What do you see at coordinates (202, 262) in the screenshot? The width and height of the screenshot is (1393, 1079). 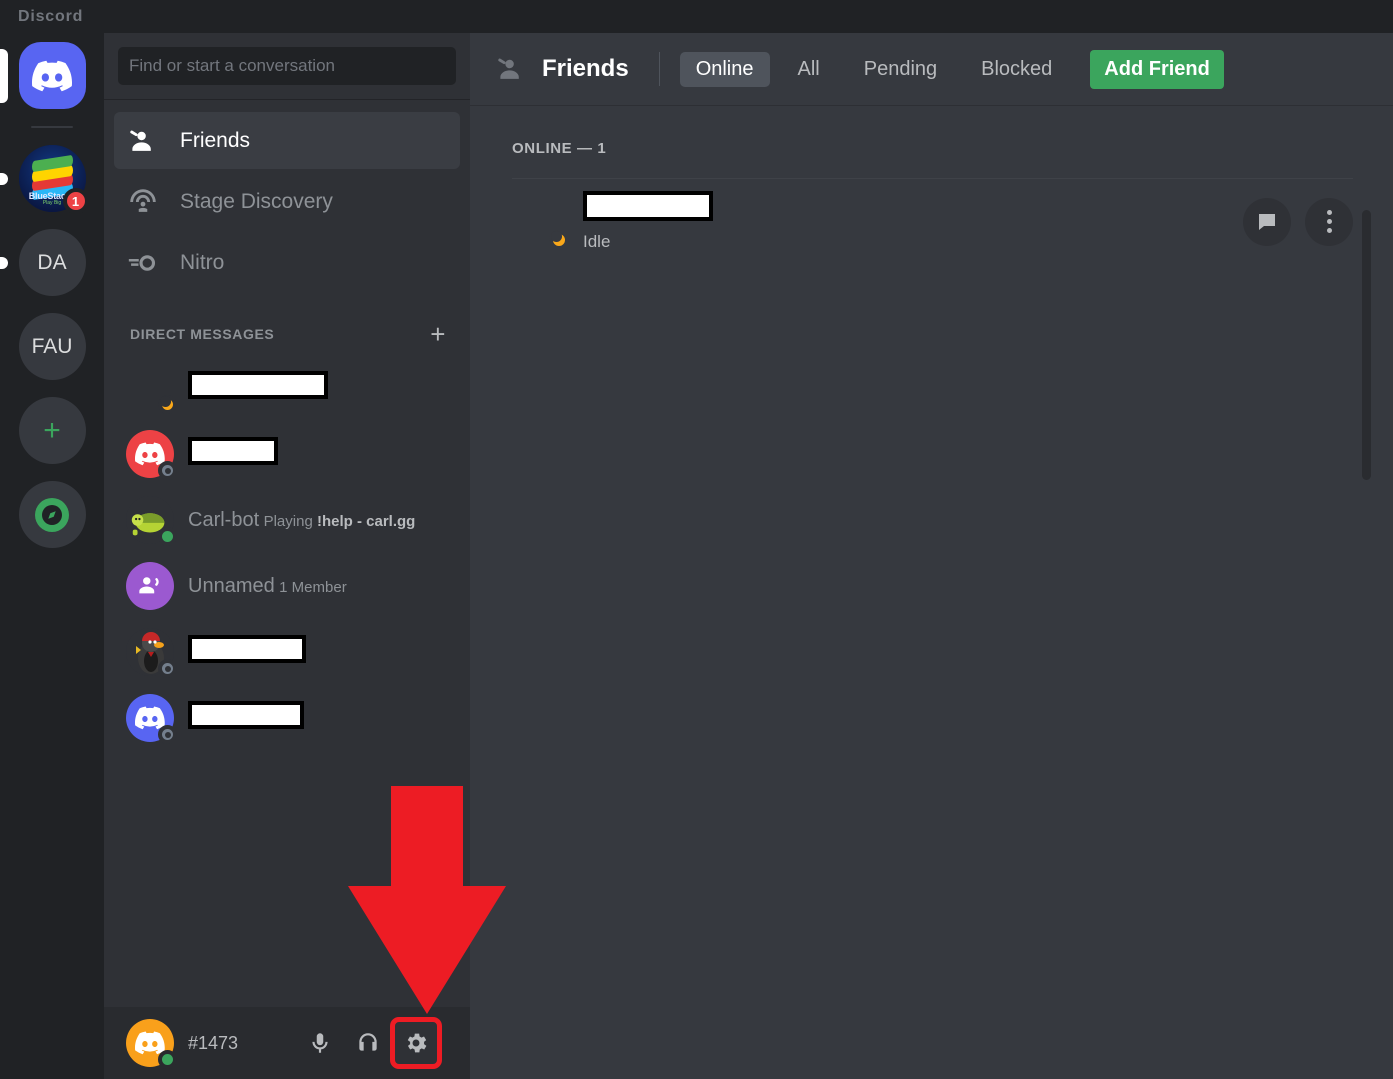 I see `sidebar-item-label: Nitro` at bounding box center [202, 262].